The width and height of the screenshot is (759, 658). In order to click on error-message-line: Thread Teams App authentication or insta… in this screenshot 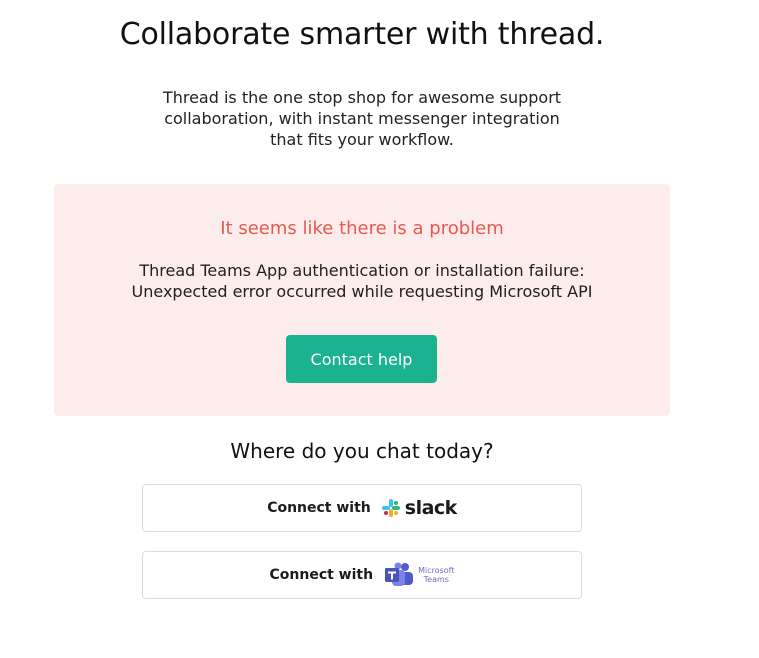, I will do `click(362, 270)`.